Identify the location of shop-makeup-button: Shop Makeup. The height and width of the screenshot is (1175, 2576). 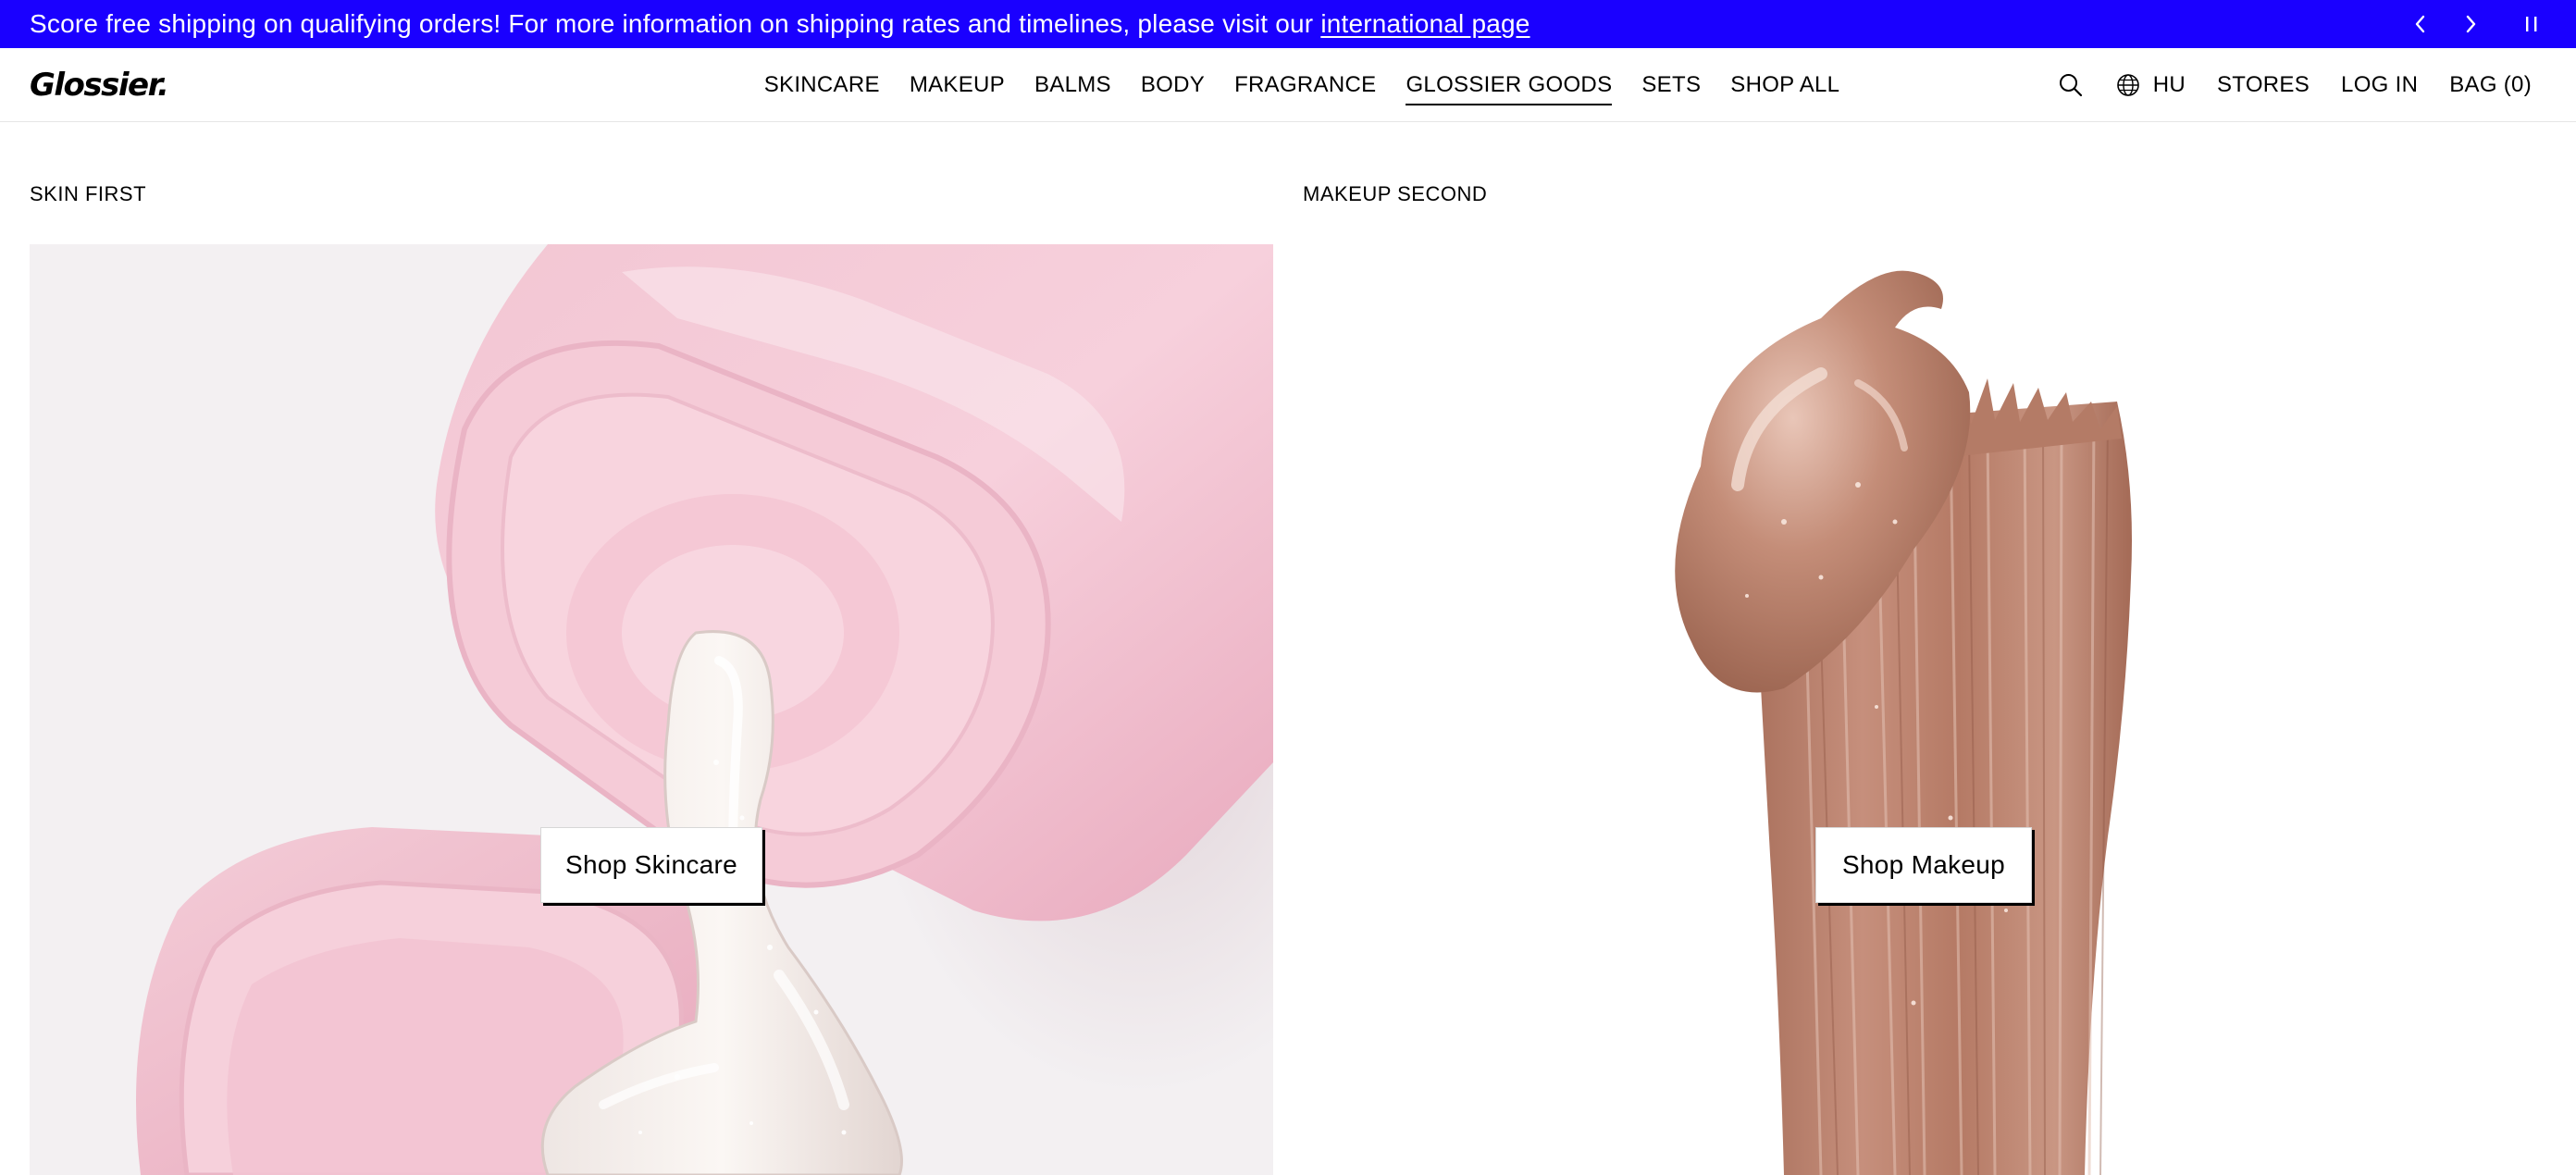
(1923, 865).